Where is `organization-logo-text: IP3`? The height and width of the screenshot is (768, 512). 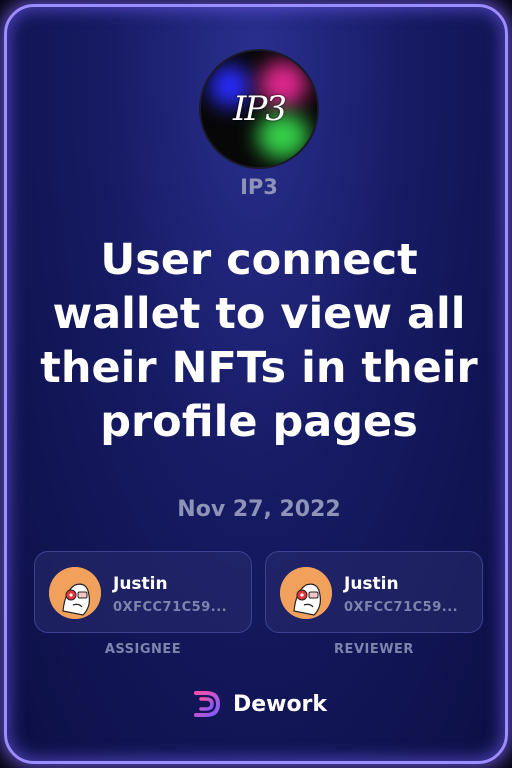
organization-logo-text: IP3 is located at coordinates (260, 109).